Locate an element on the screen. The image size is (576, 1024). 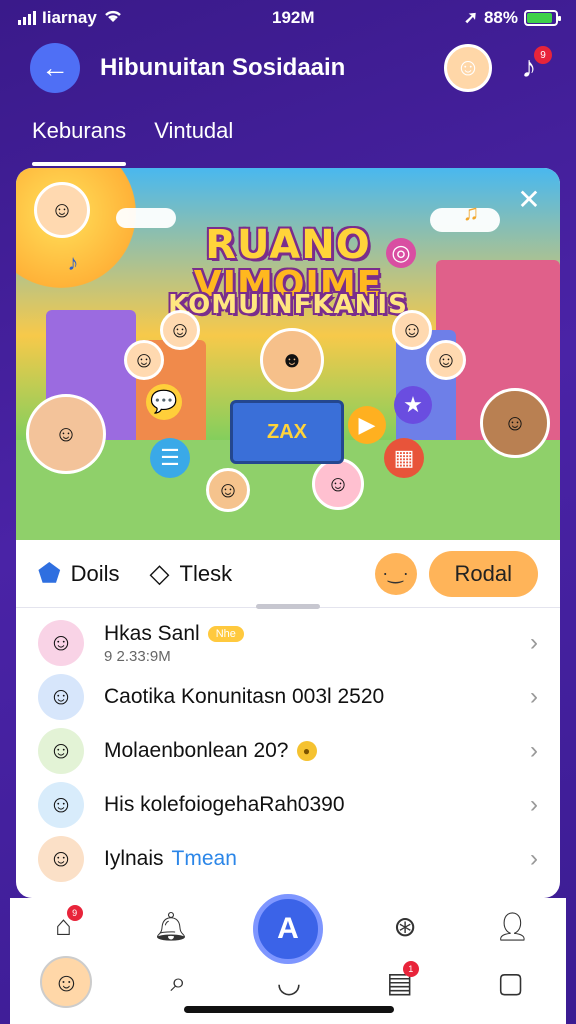
signal-icon is located at coordinates (27, 18).